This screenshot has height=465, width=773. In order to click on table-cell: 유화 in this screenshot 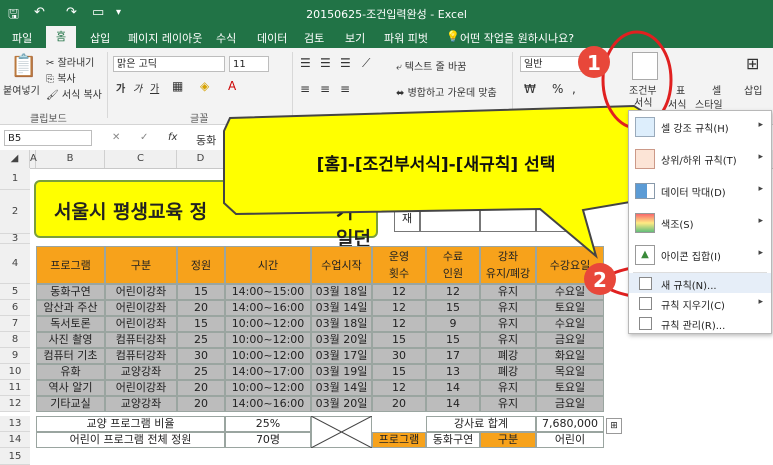, I will do `click(70, 372)`.